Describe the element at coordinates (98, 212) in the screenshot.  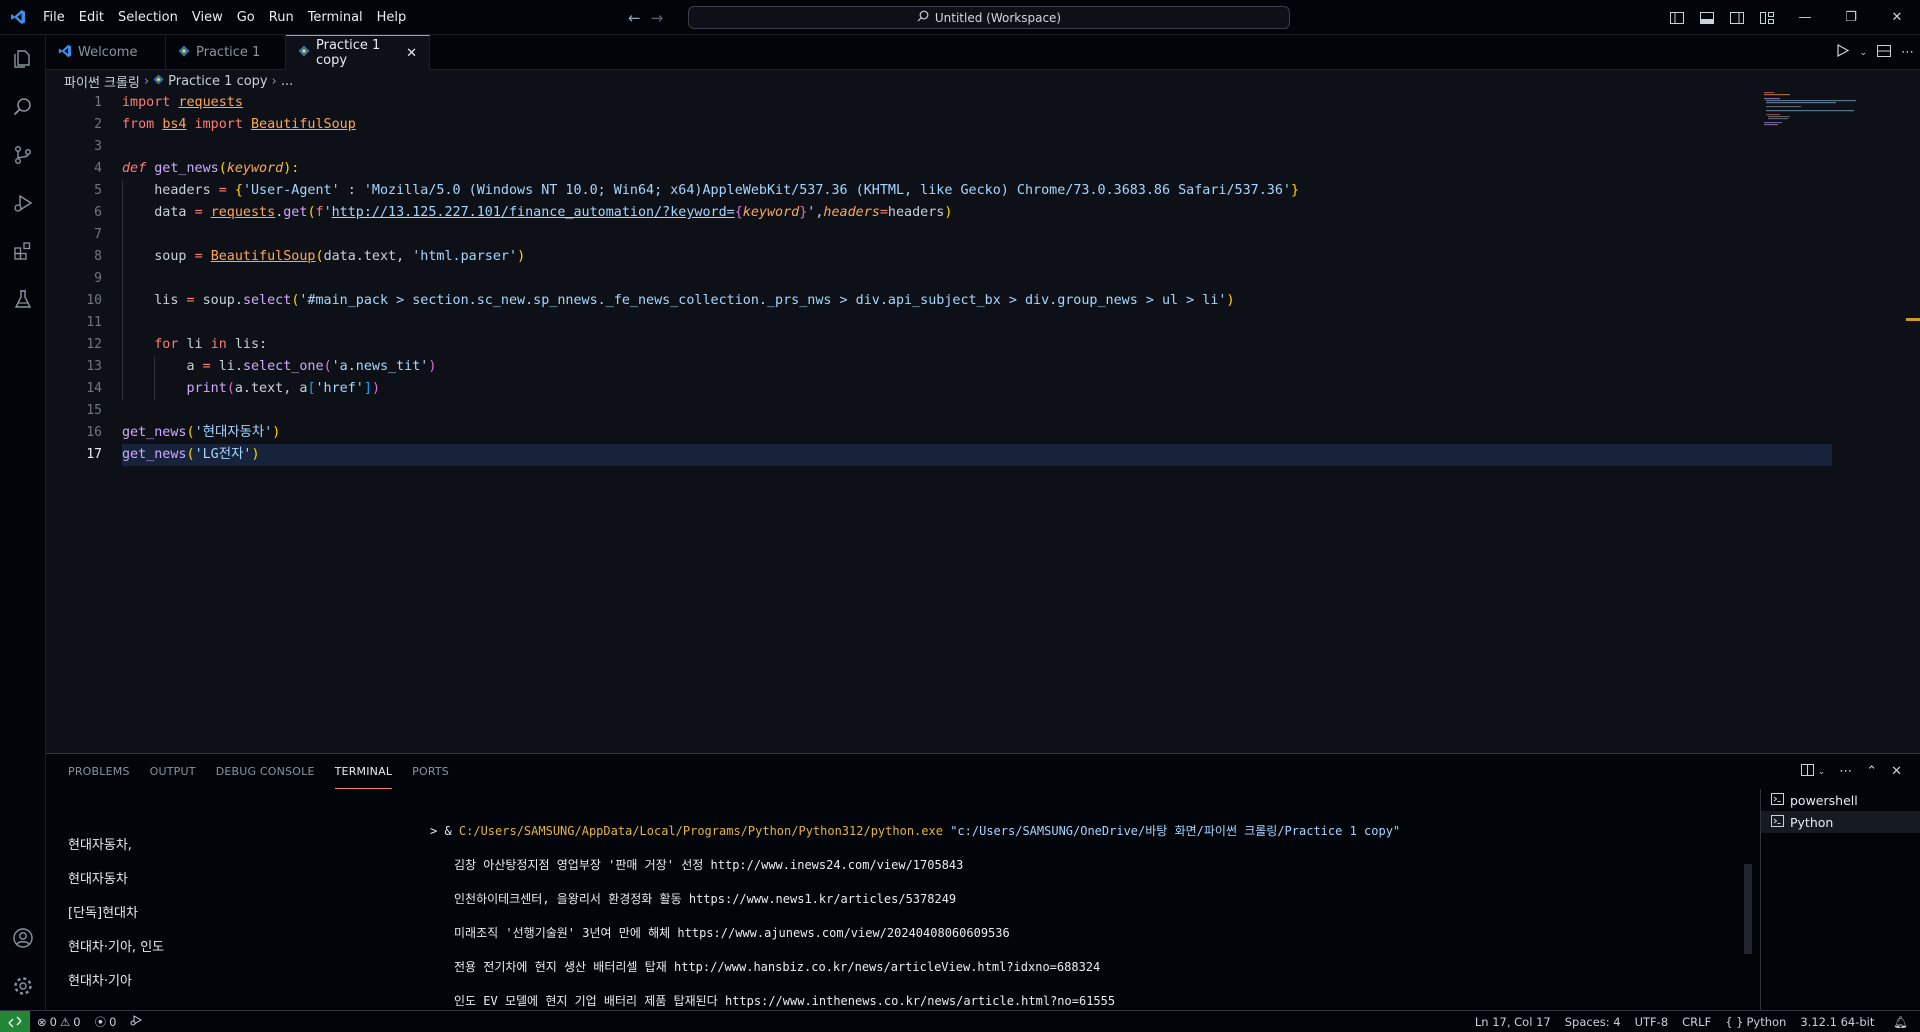
I see `line-number: 6` at that location.